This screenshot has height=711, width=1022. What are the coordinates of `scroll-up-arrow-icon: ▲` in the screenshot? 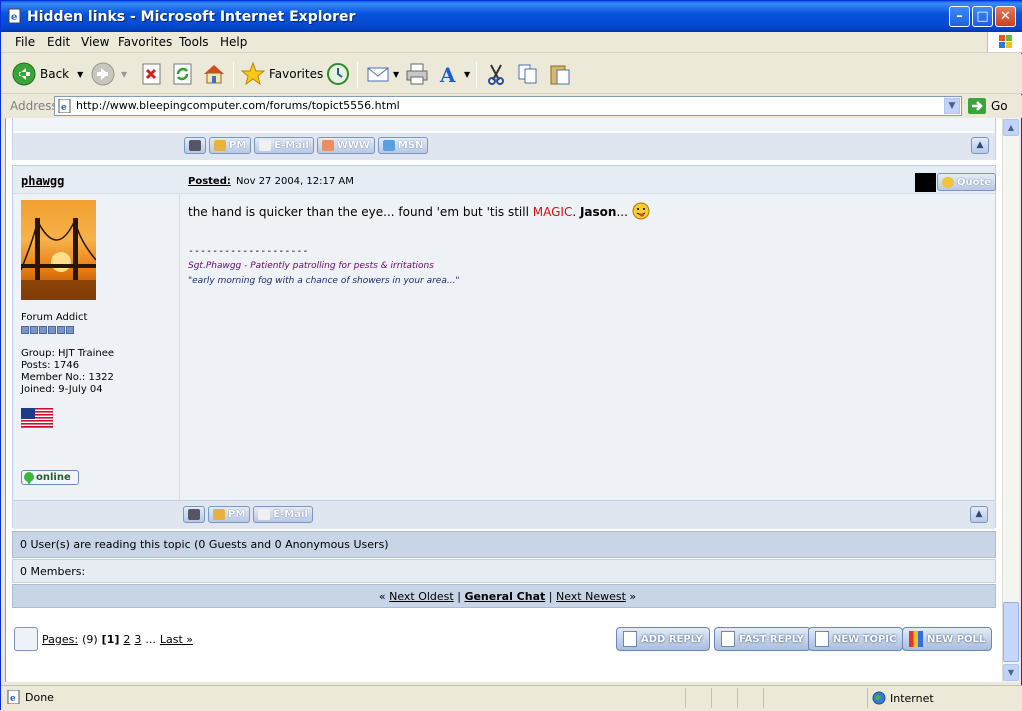 It's located at (1011, 127).